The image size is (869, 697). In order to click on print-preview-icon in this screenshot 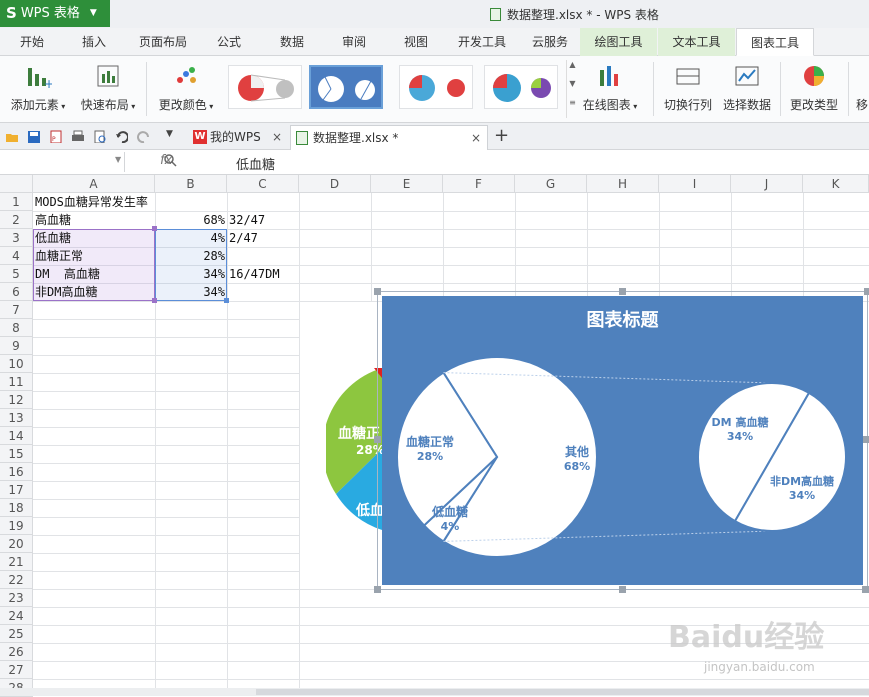, I will do `click(99, 136)`.